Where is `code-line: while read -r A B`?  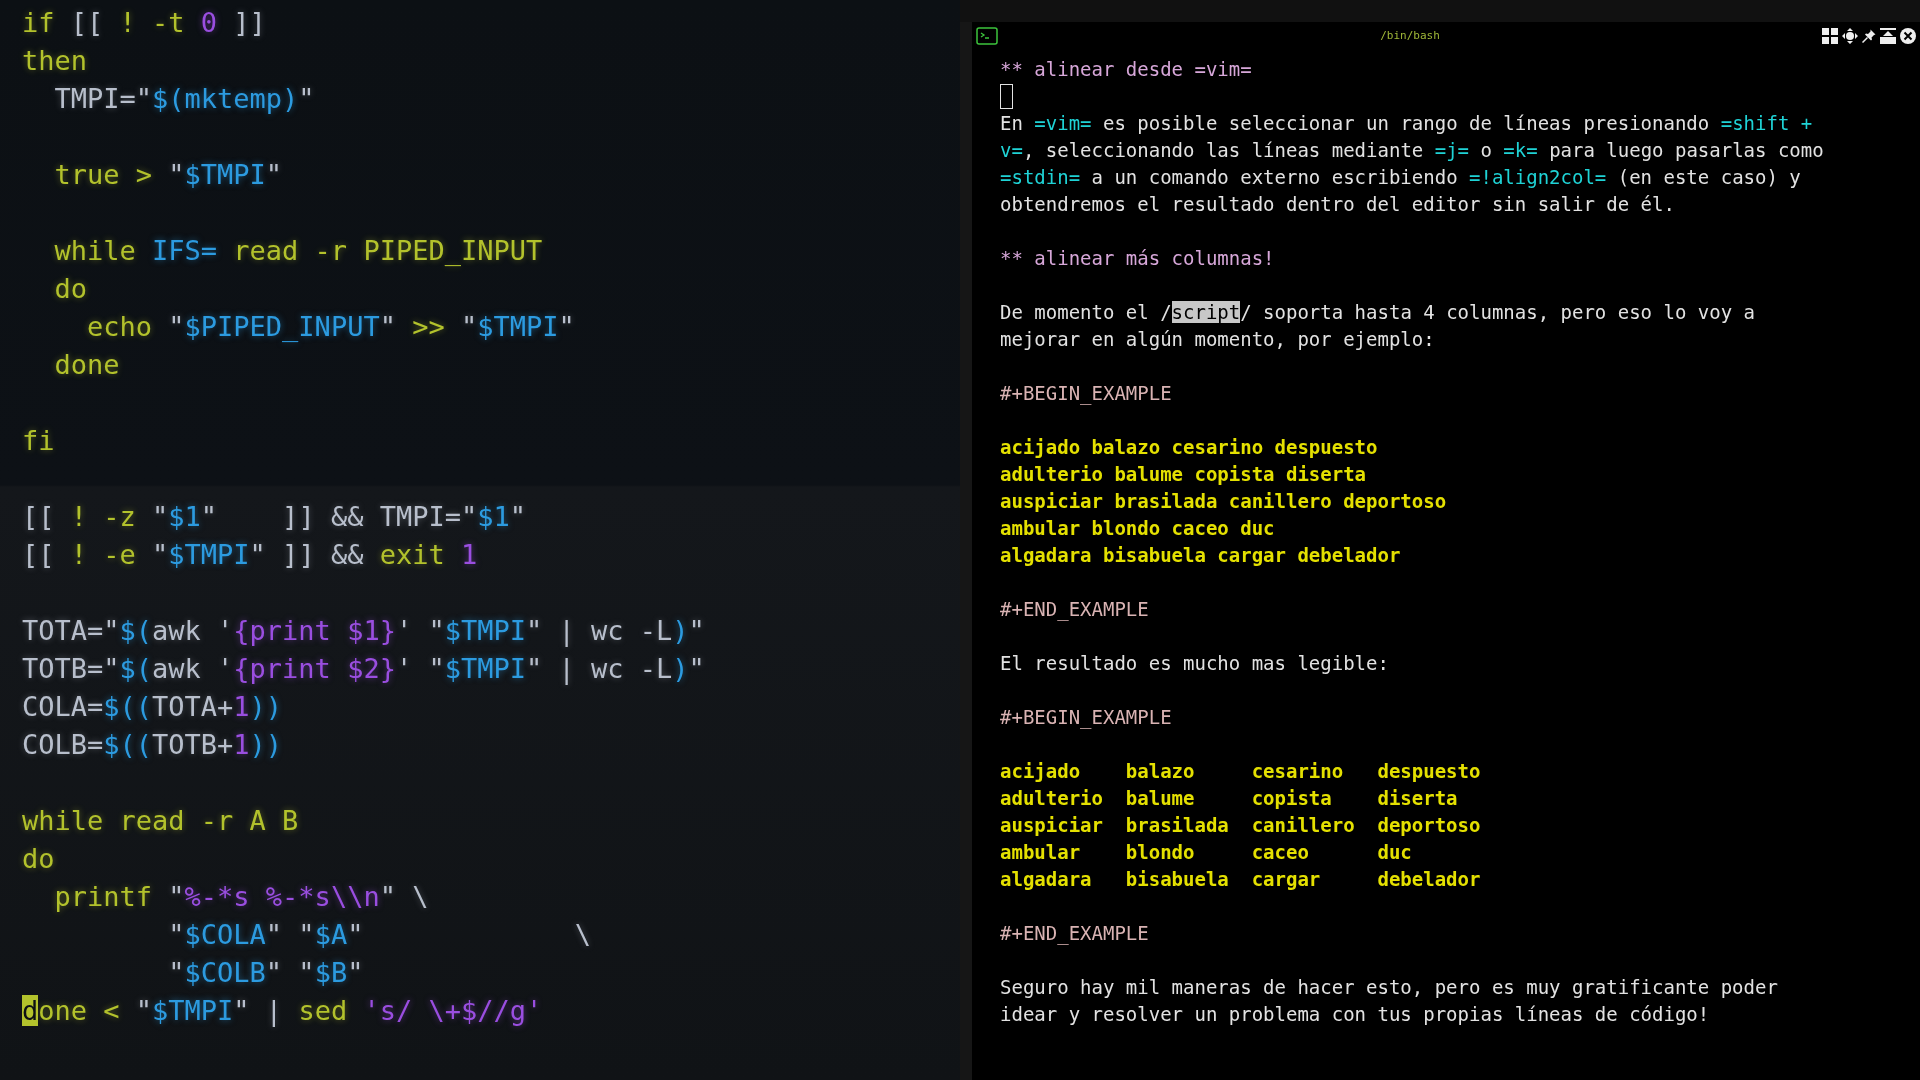
code-line: while read -r A B is located at coordinates (161, 821).